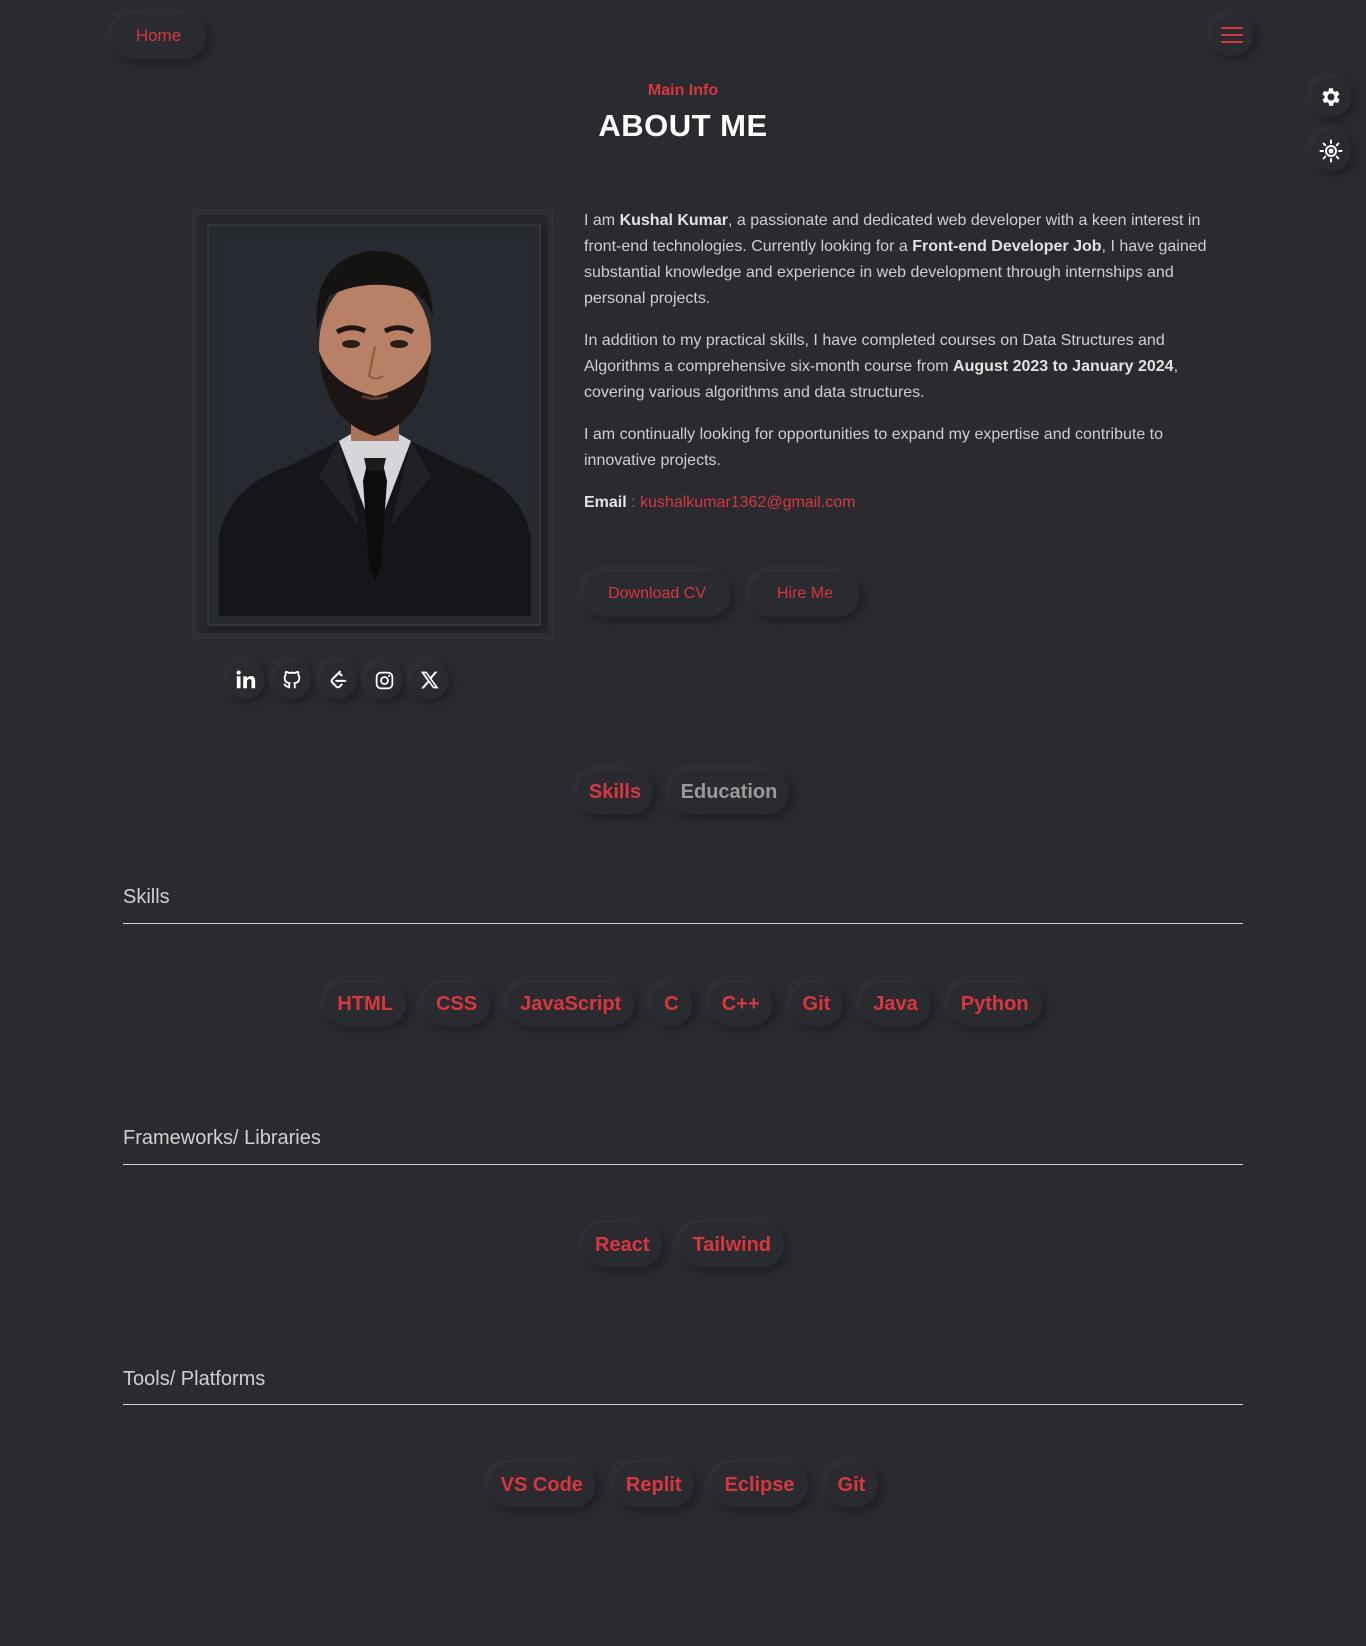  I want to click on hamburger-icon, so click(1232, 35).